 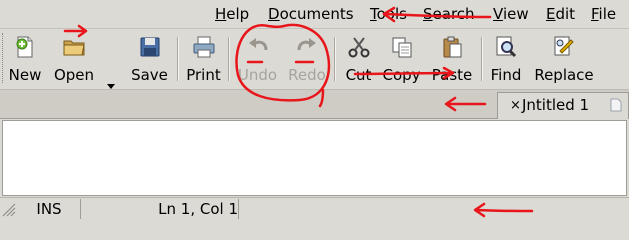 What do you see at coordinates (564, 46) in the screenshot?
I see `replace-icon` at bounding box center [564, 46].